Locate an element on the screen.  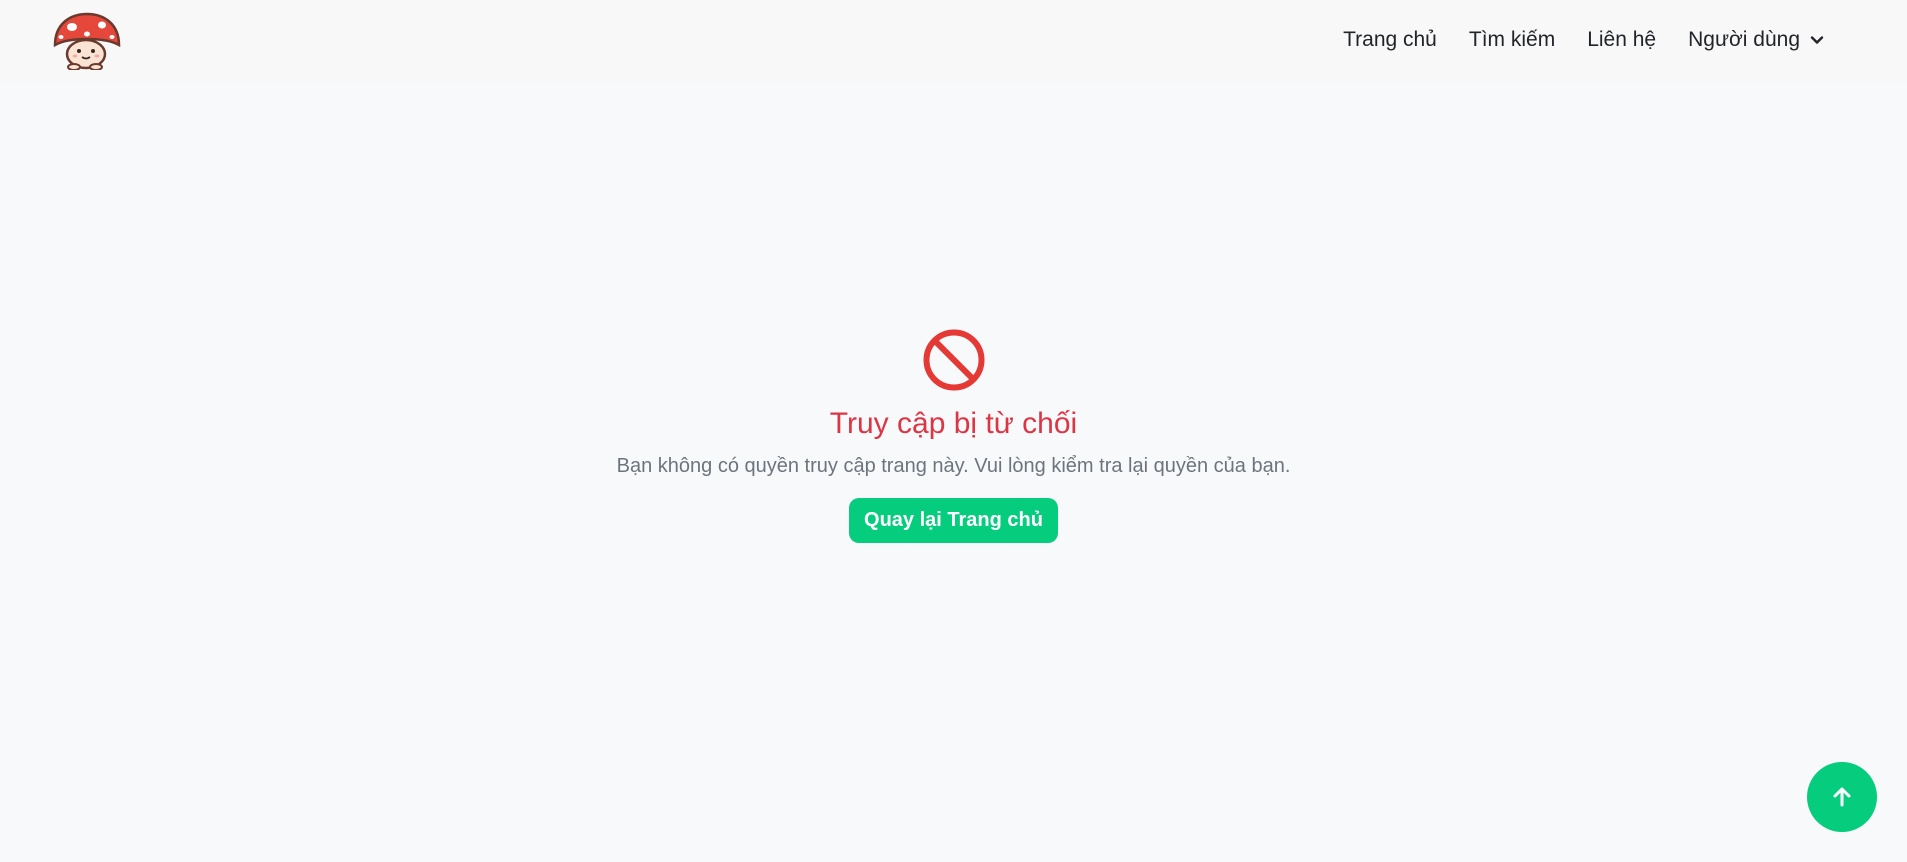
arrow-up-icon is located at coordinates (1842, 797).